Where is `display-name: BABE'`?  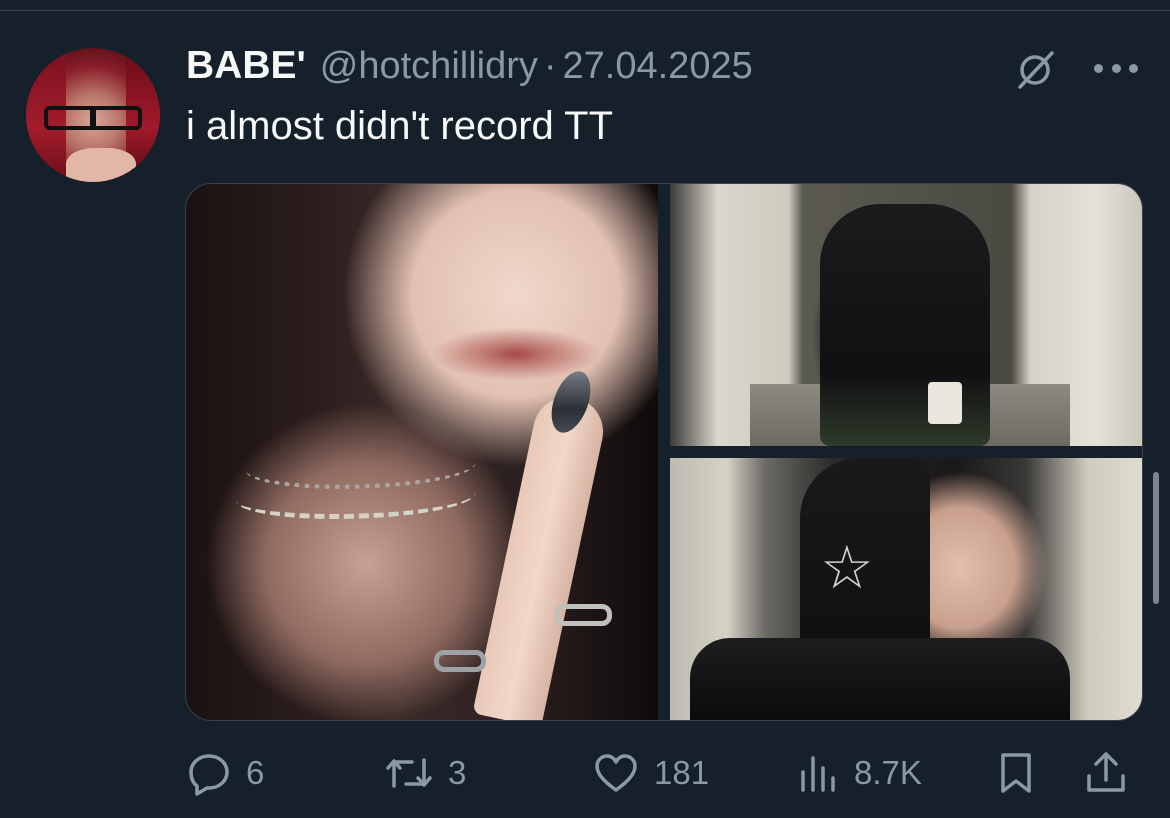
display-name: BABE' is located at coordinates (246, 66).